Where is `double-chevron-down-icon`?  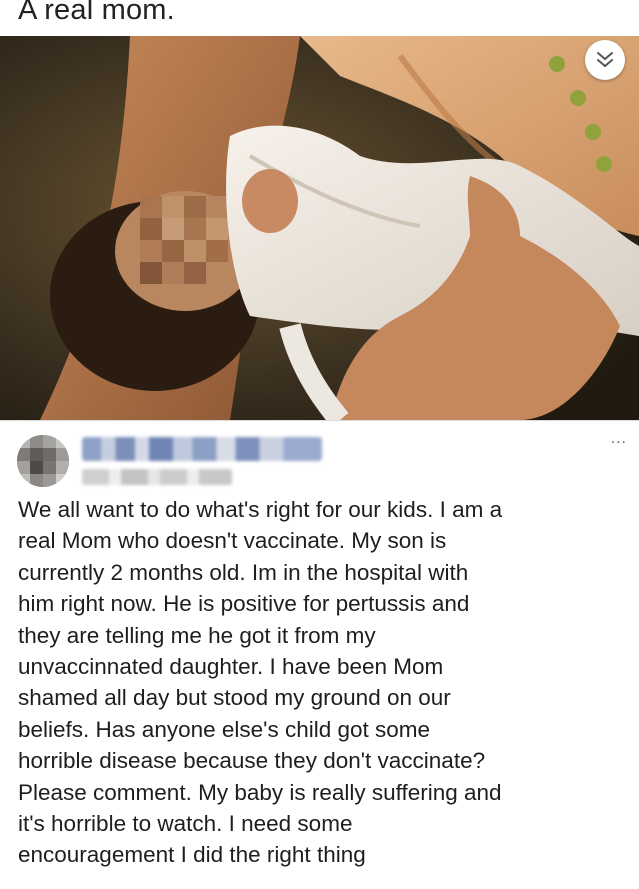 double-chevron-down-icon is located at coordinates (605, 60).